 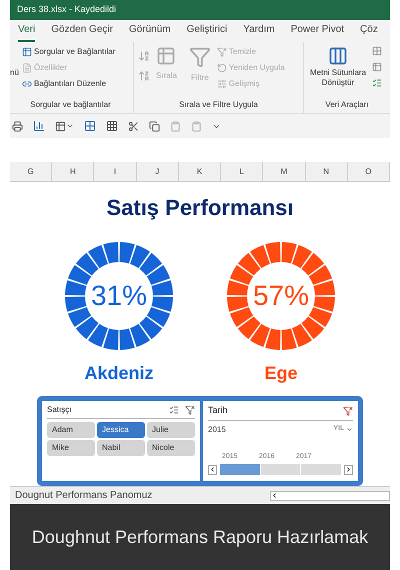 I want to click on grid-icon, so click(x=90, y=126).